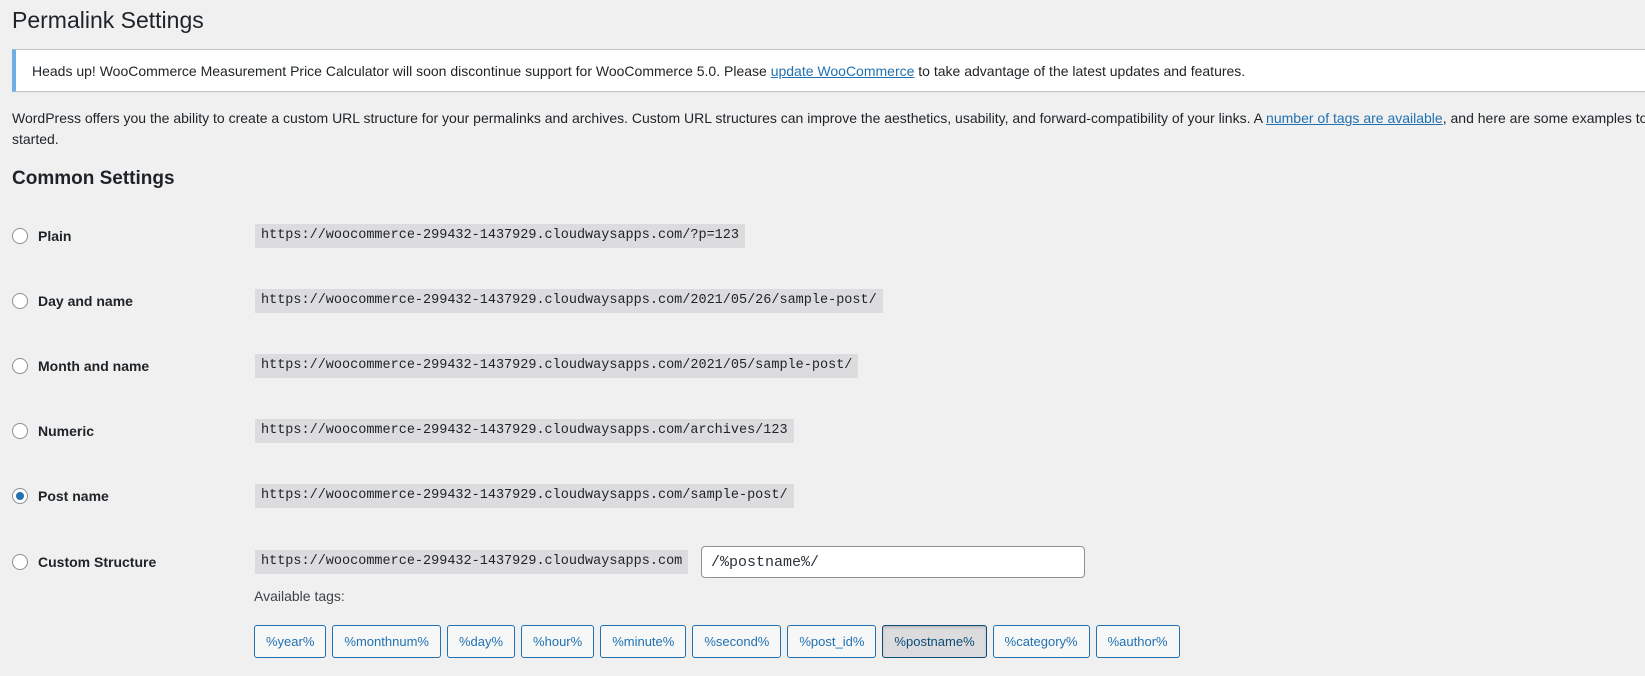 The height and width of the screenshot is (676, 1645). Describe the element at coordinates (20, 431) in the screenshot. I see `radio-numeric` at that location.